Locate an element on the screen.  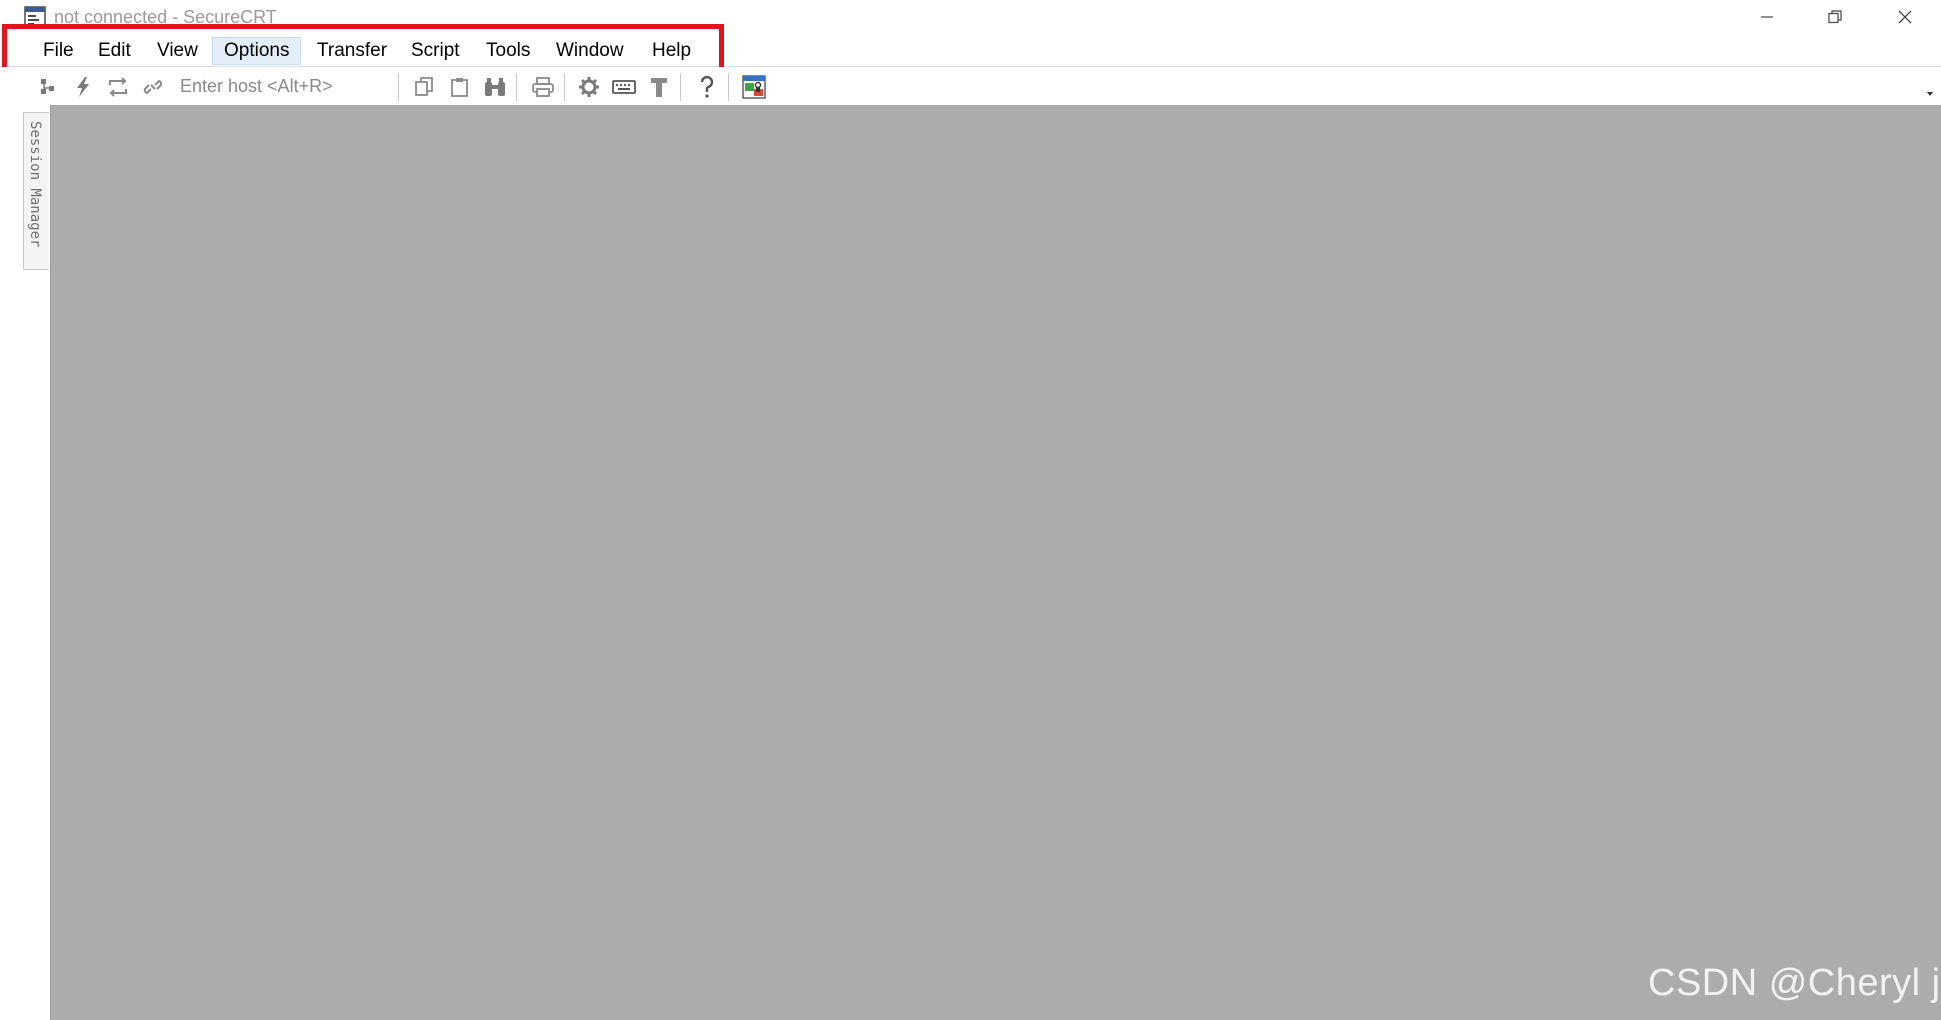
session-manager-label: Session Manager is located at coordinates (35, 184).